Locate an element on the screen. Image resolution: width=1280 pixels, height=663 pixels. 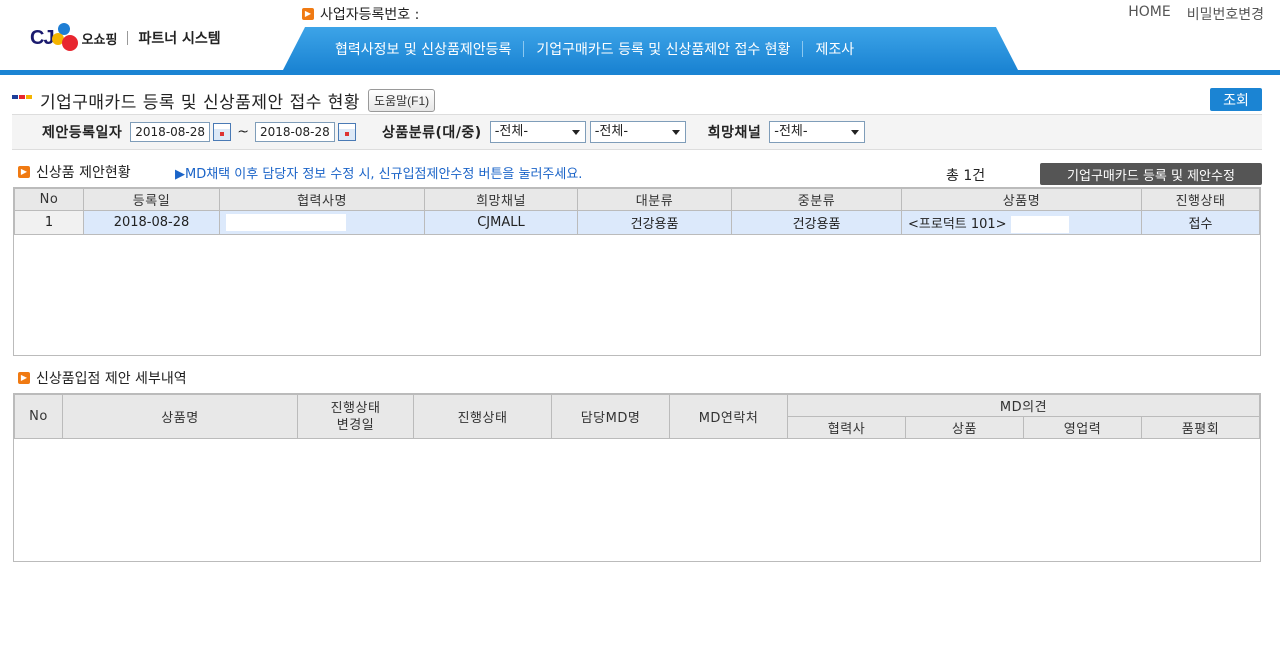
page-title: 기업구매카드 등록 및 신상품제안 접수 현황 is located at coordinates (200, 103).